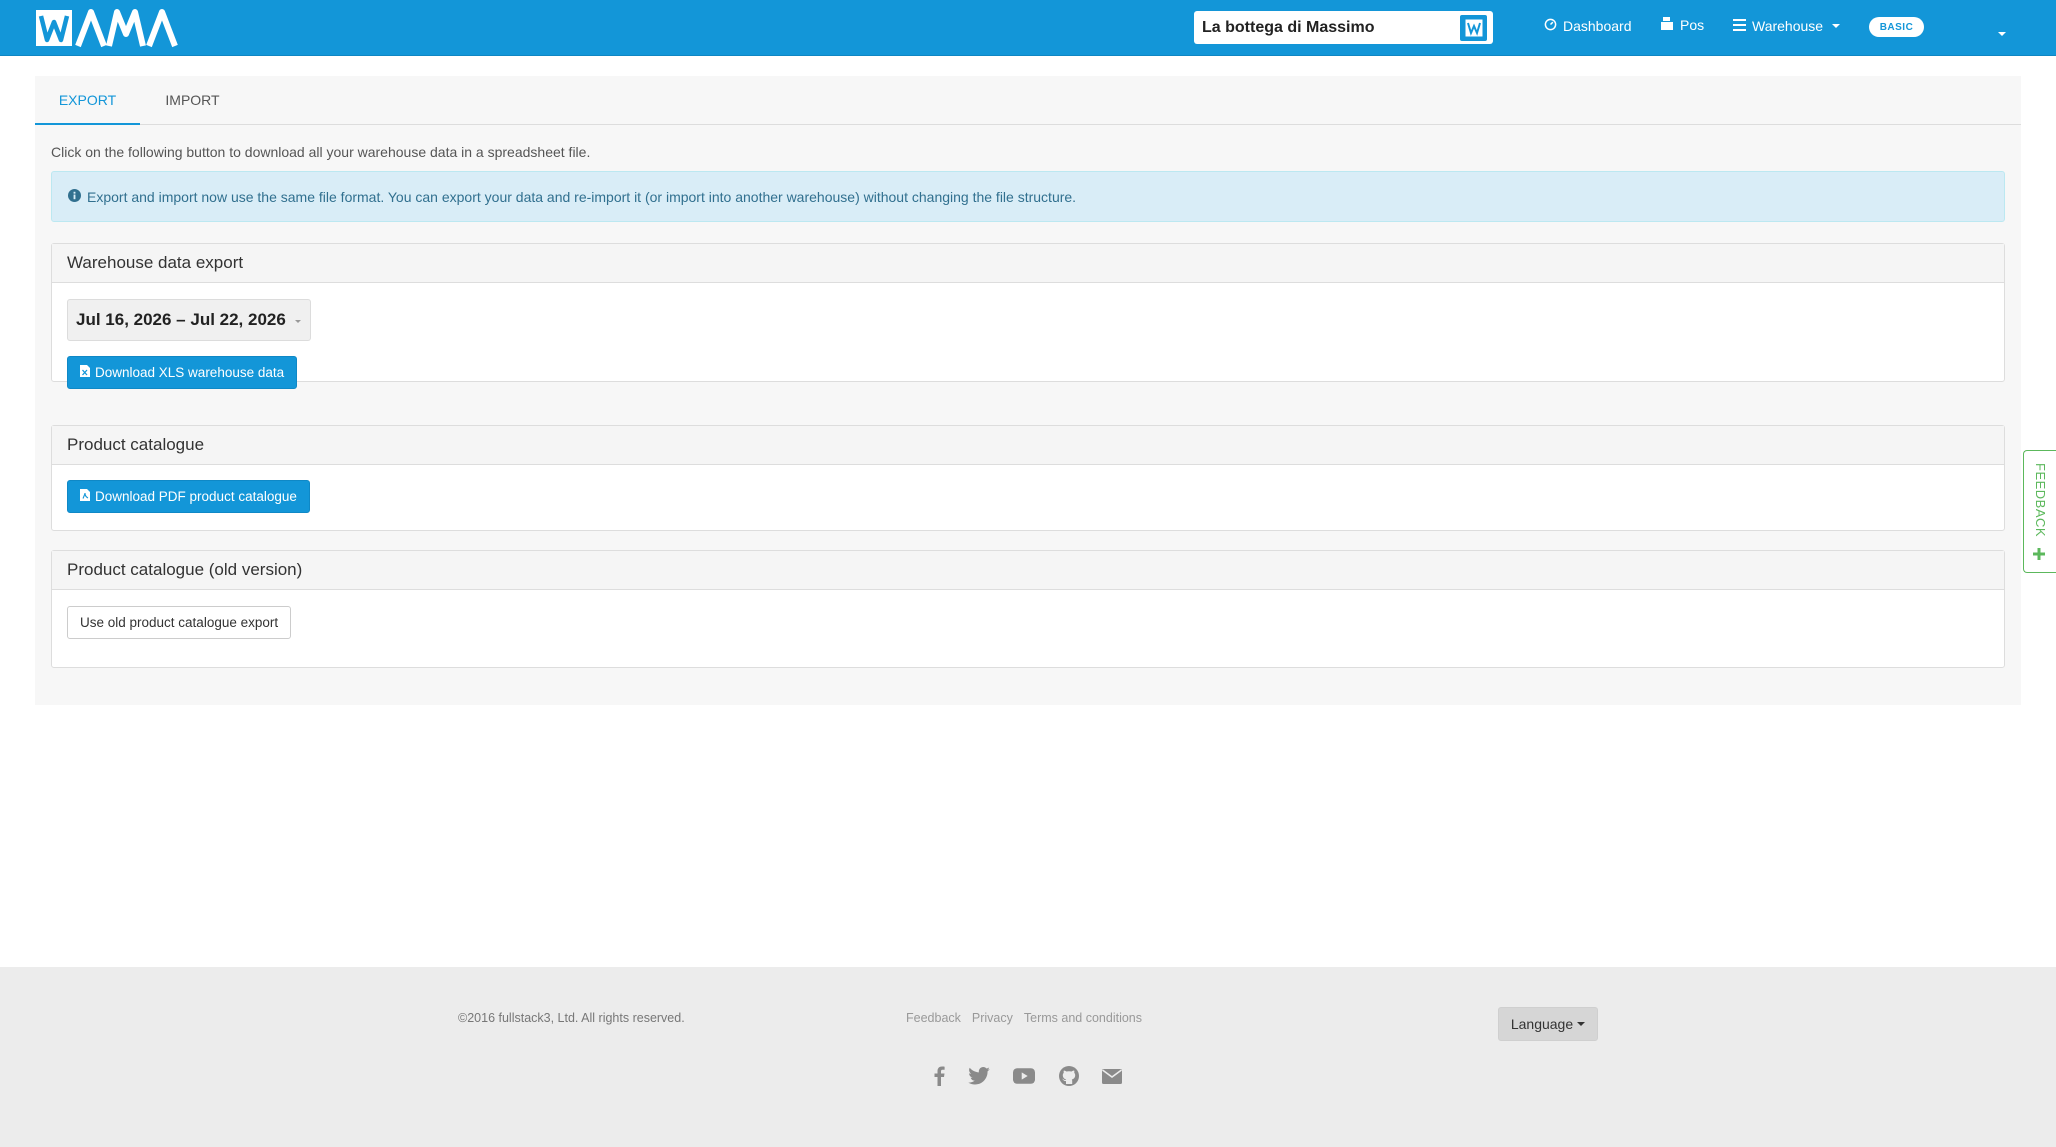 This screenshot has width=2056, height=1147. I want to click on feedback-tab: FEEDBACK, so click(2039, 511).